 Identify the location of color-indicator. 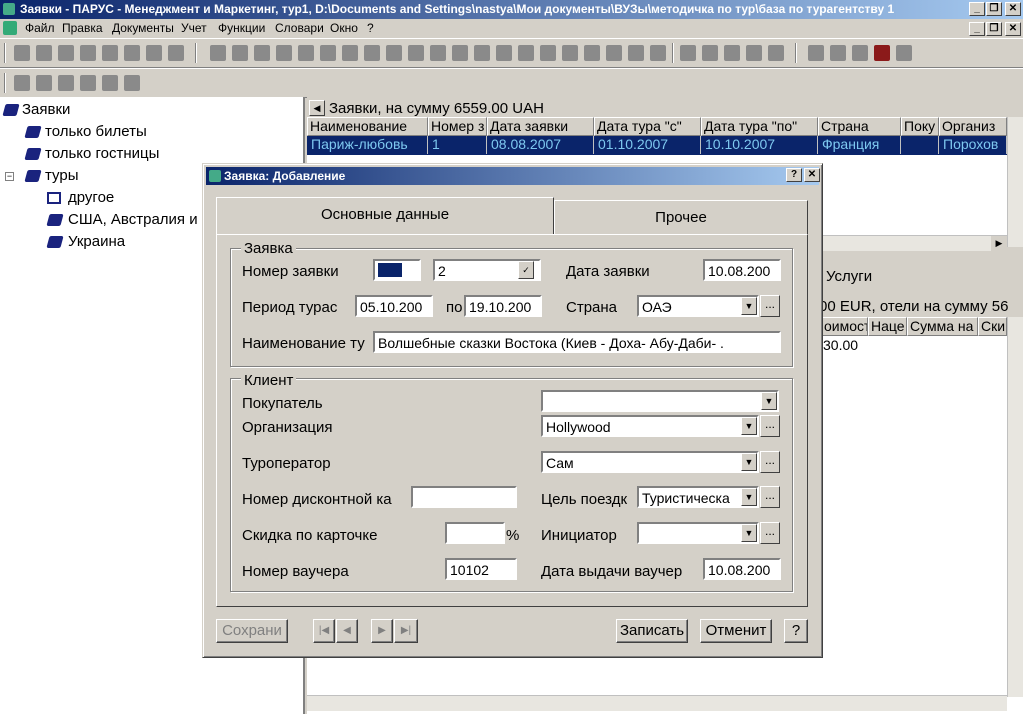
(397, 270).